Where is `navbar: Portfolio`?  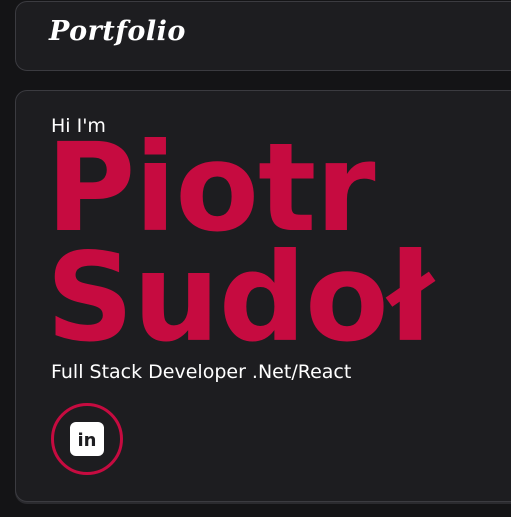 navbar: Portfolio is located at coordinates (263, 36).